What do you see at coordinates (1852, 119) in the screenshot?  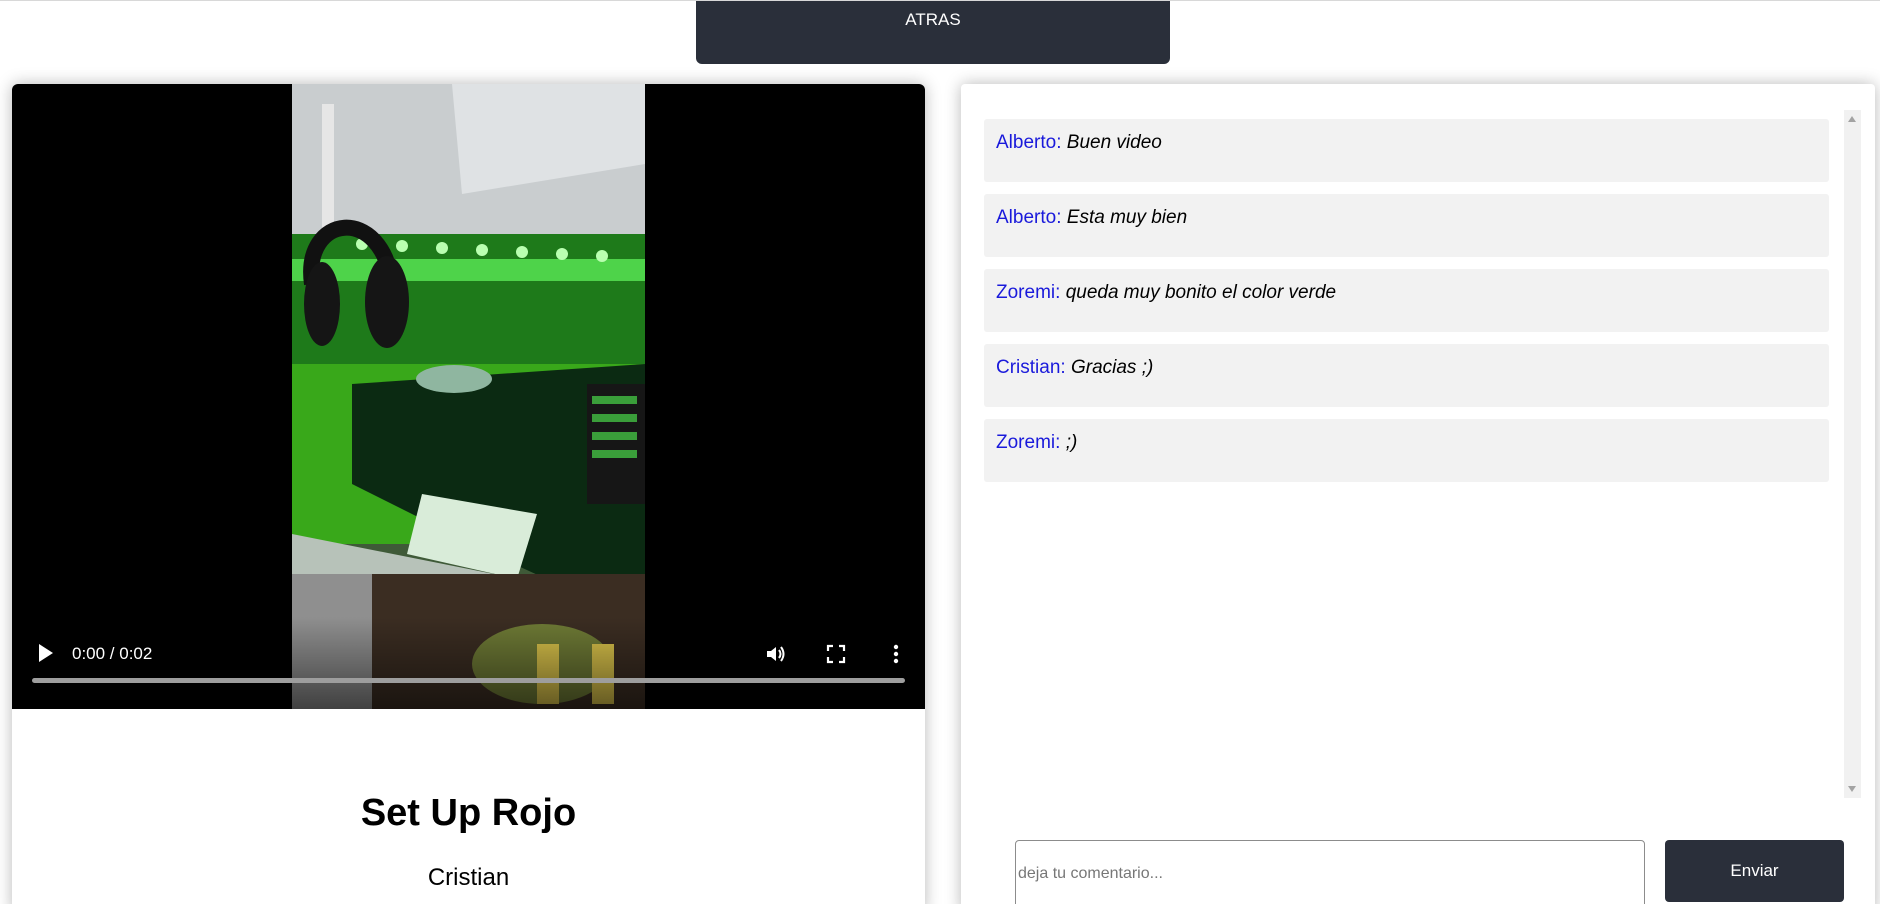 I see `scroll-up-arrow-icon` at bounding box center [1852, 119].